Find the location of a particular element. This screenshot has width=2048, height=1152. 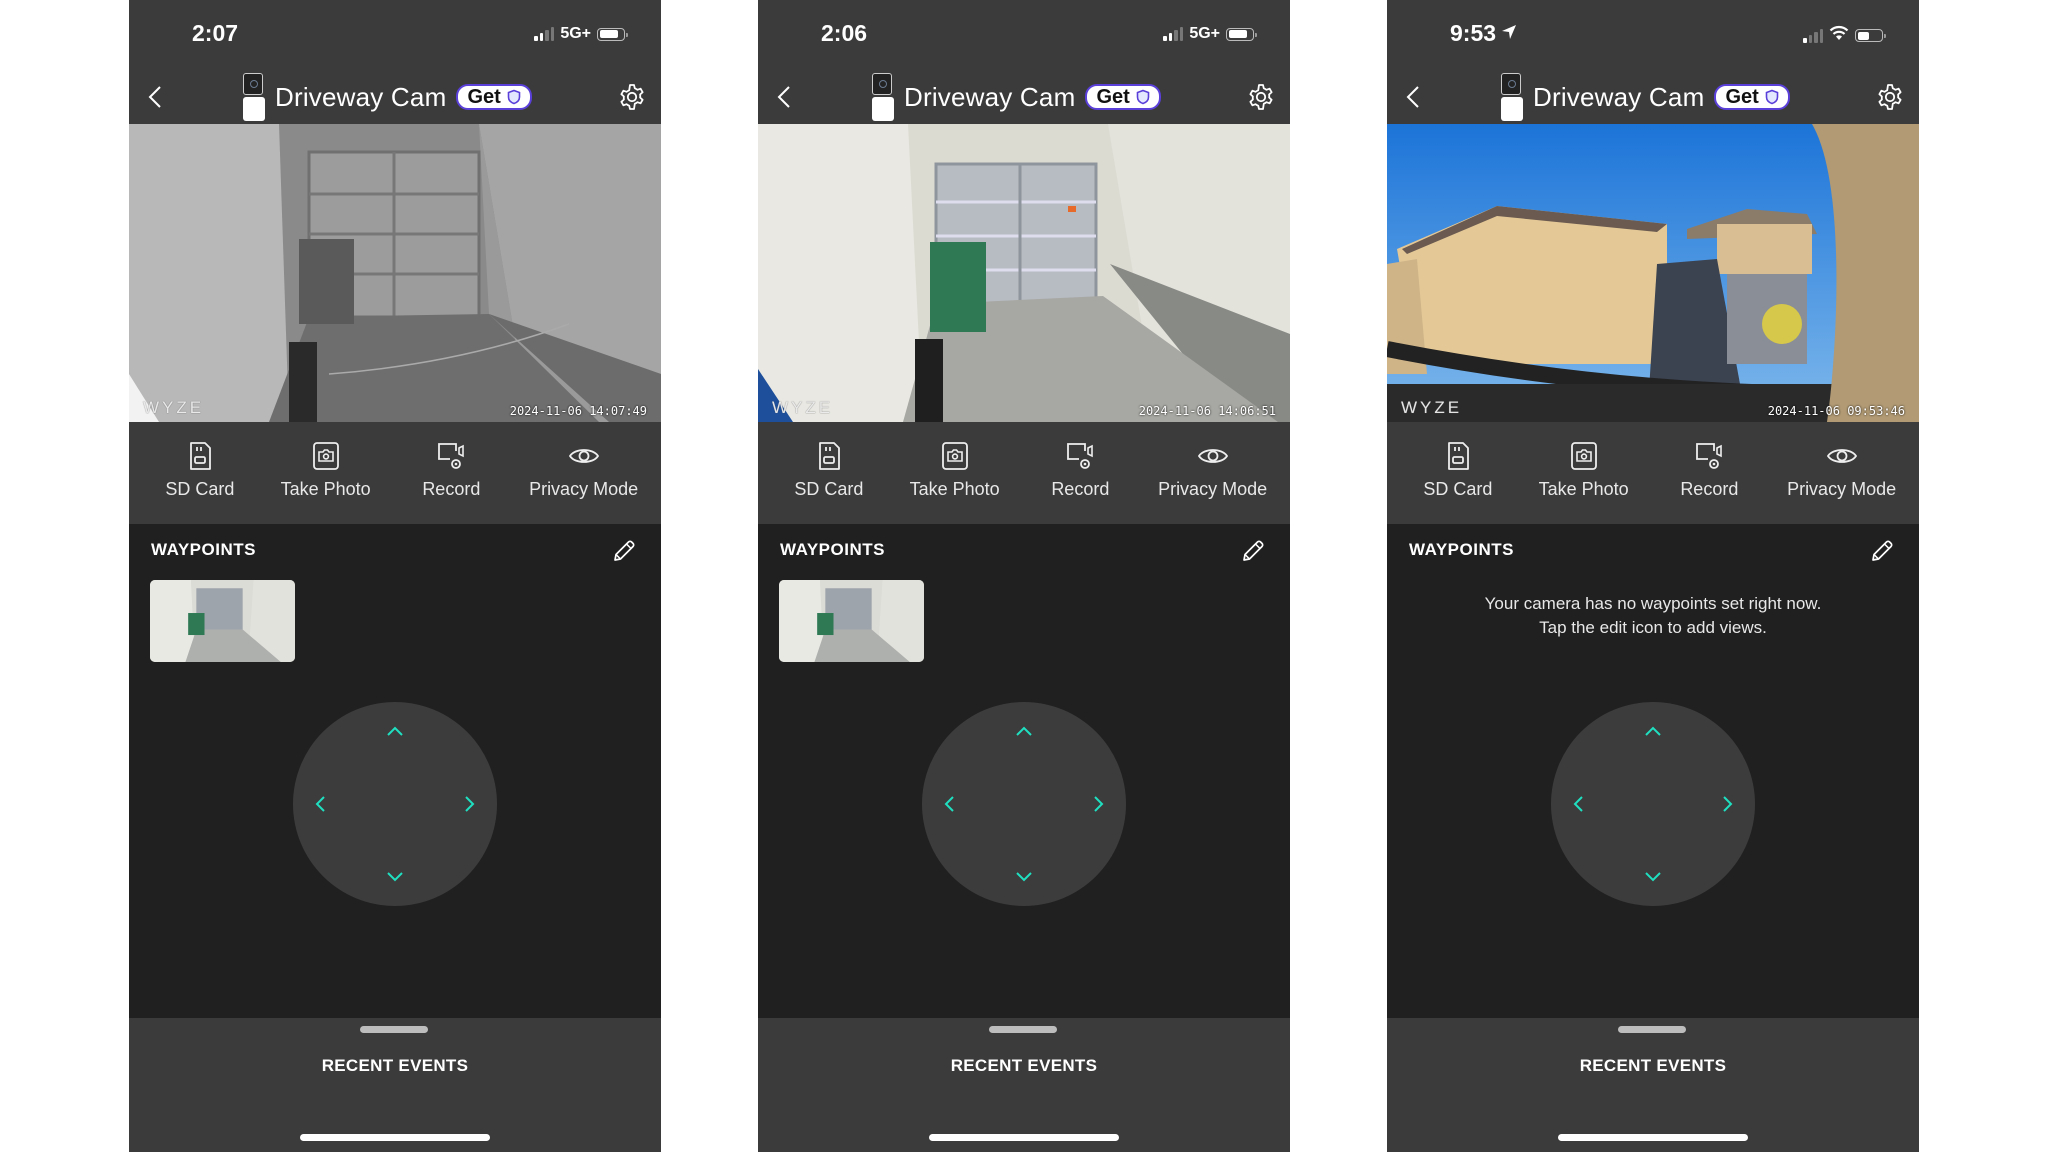

live-video-feed: WYZE 2024-11-06 09:53:46 is located at coordinates (1653, 273).